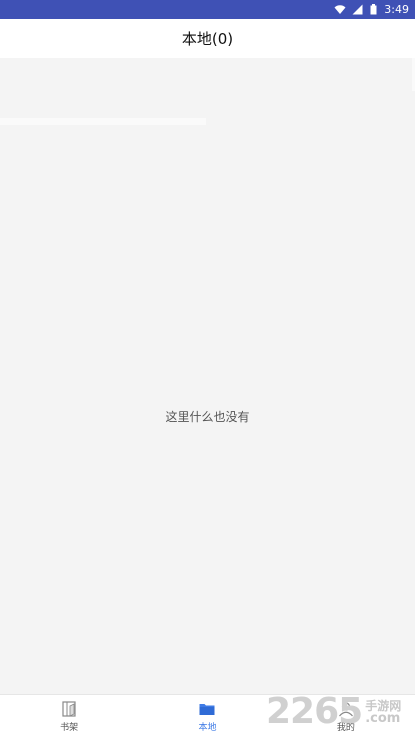 This screenshot has height=738, width=415. Describe the element at coordinates (103, 121) in the screenshot. I see `ghost-strip` at that location.